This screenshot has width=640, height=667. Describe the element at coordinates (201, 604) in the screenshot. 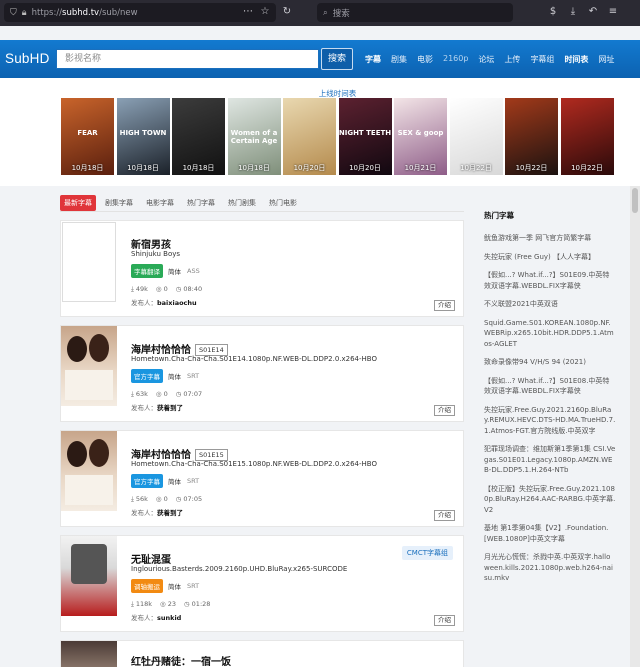

I see `time-value: 01:28` at that location.